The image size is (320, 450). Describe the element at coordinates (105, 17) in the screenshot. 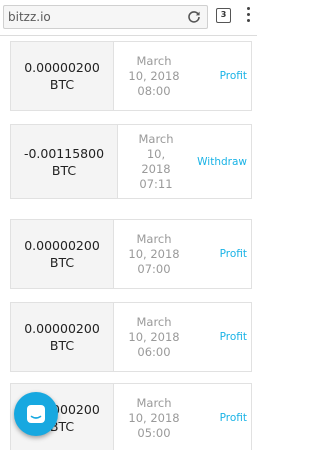

I see `address-bar: bitzz.io` at that location.